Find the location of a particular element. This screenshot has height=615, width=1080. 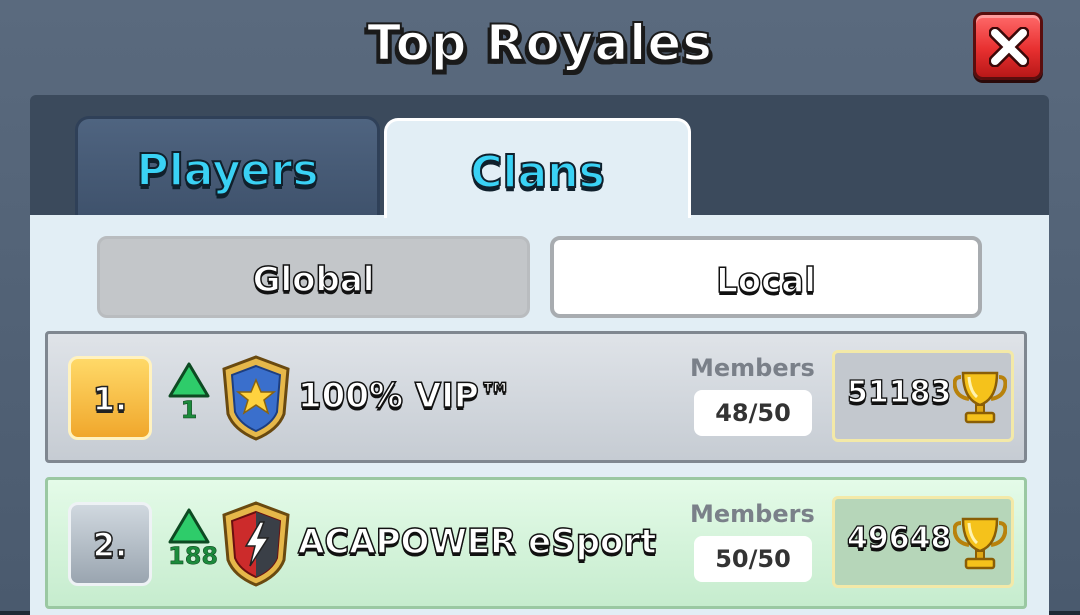

clan-name: 100% VIP™ is located at coordinates (405, 396).